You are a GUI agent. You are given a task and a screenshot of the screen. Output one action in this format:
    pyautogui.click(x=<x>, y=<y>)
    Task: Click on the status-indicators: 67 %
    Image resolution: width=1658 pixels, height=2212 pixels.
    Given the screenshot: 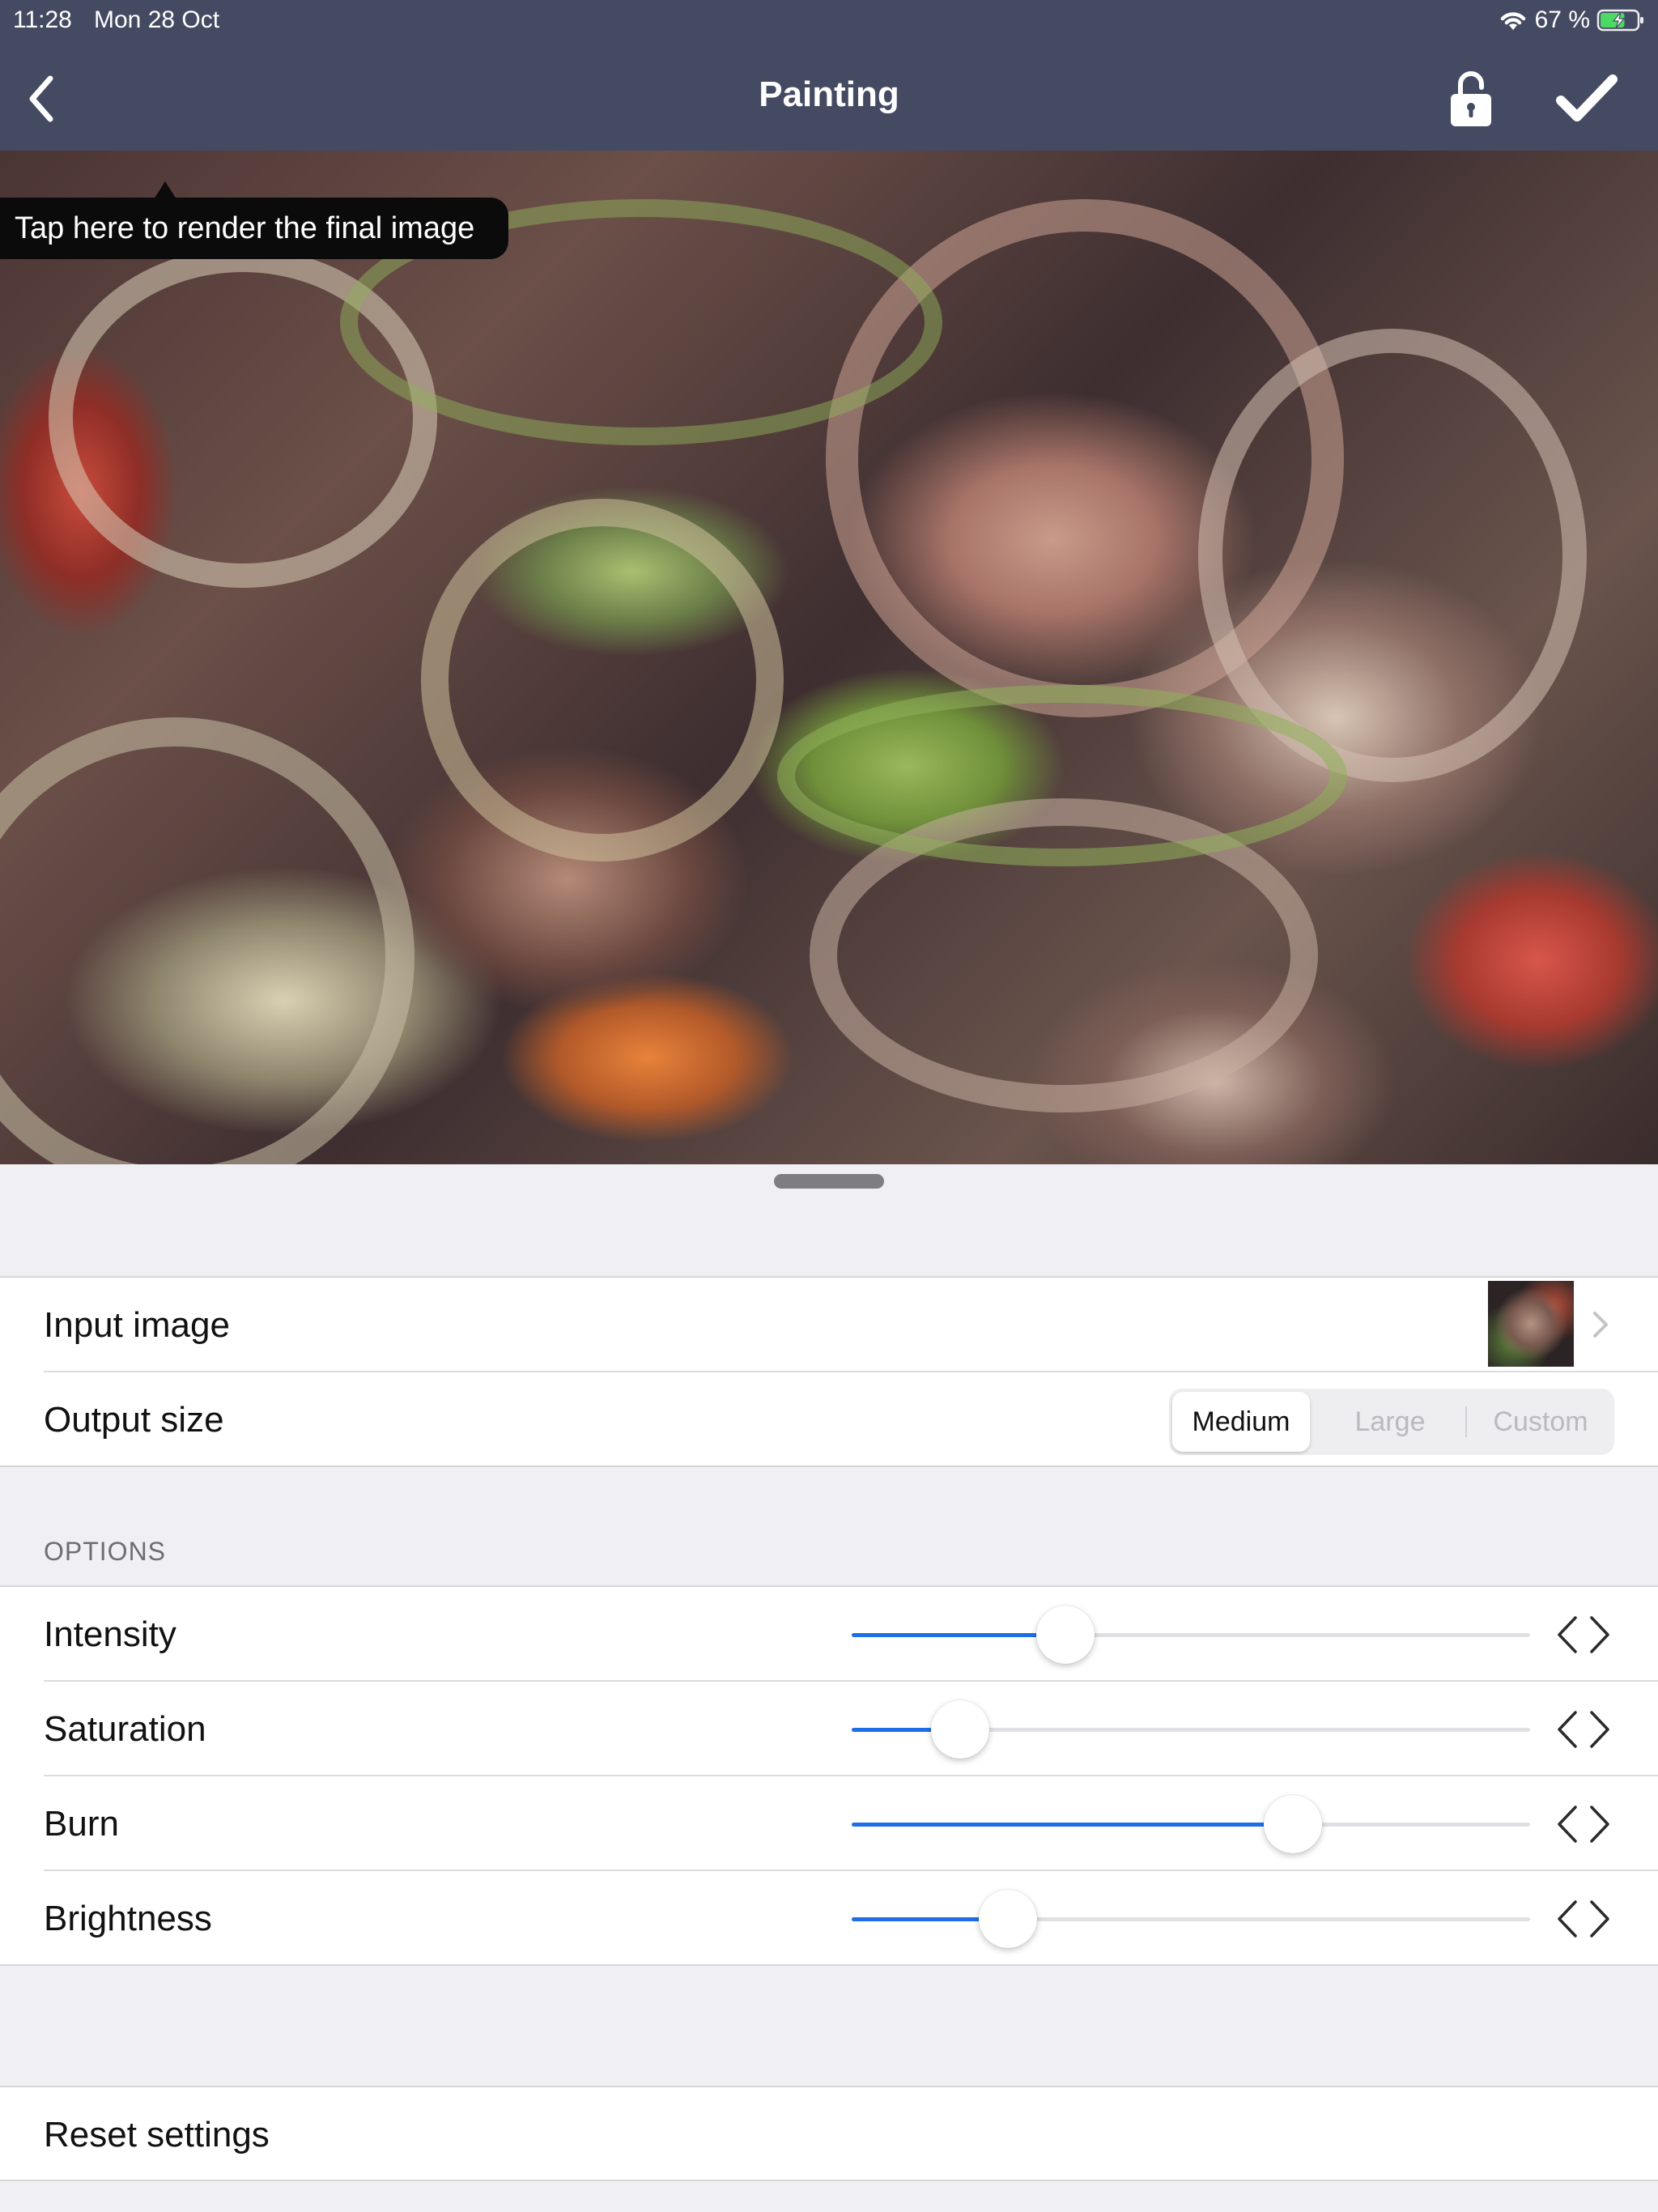 What is the action you would take?
    pyautogui.click(x=1571, y=20)
    